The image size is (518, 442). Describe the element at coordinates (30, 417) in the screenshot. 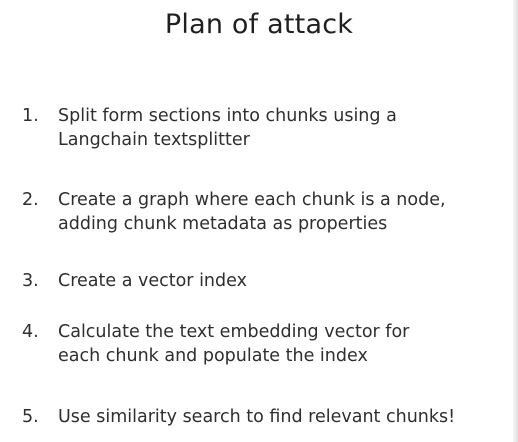

I see `list-item-number: 5.` at that location.